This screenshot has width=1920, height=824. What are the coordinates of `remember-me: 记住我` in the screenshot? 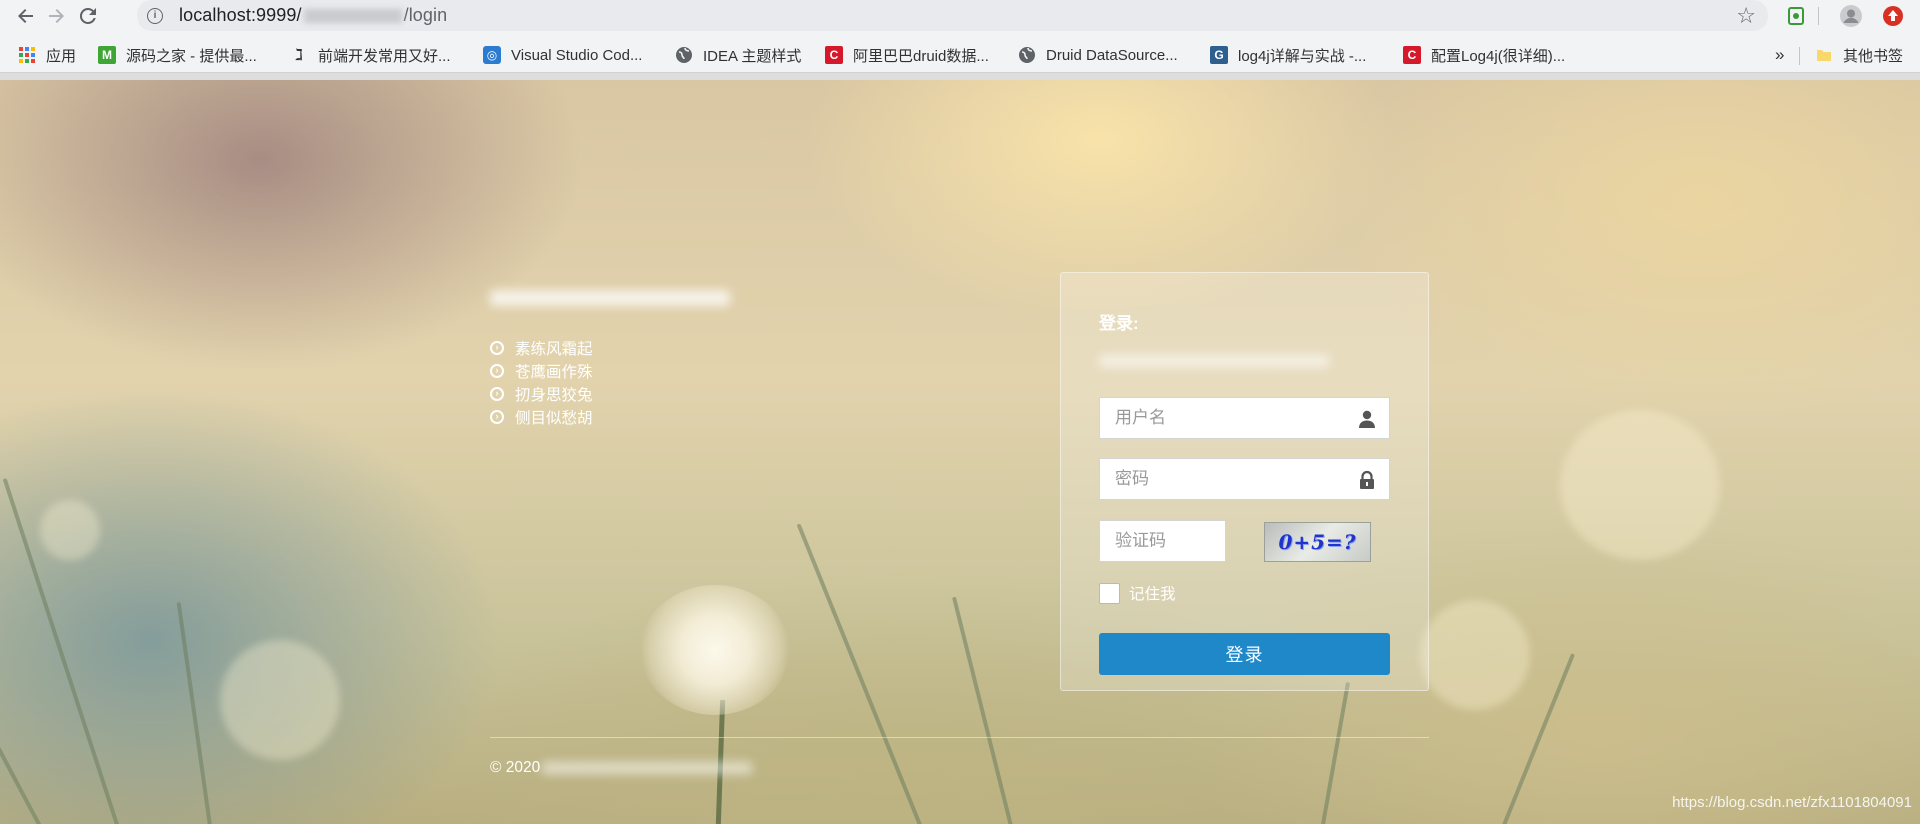 It's located at (1137, 593).